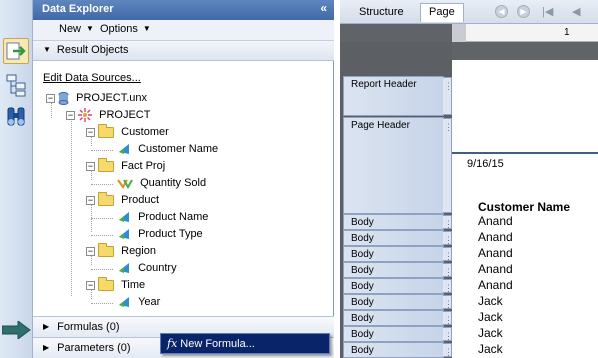  What do you see at coordinates (525, 33) in the screenshot?
I see `horizontal-ruler: 1` at bounding box center [525, 33].